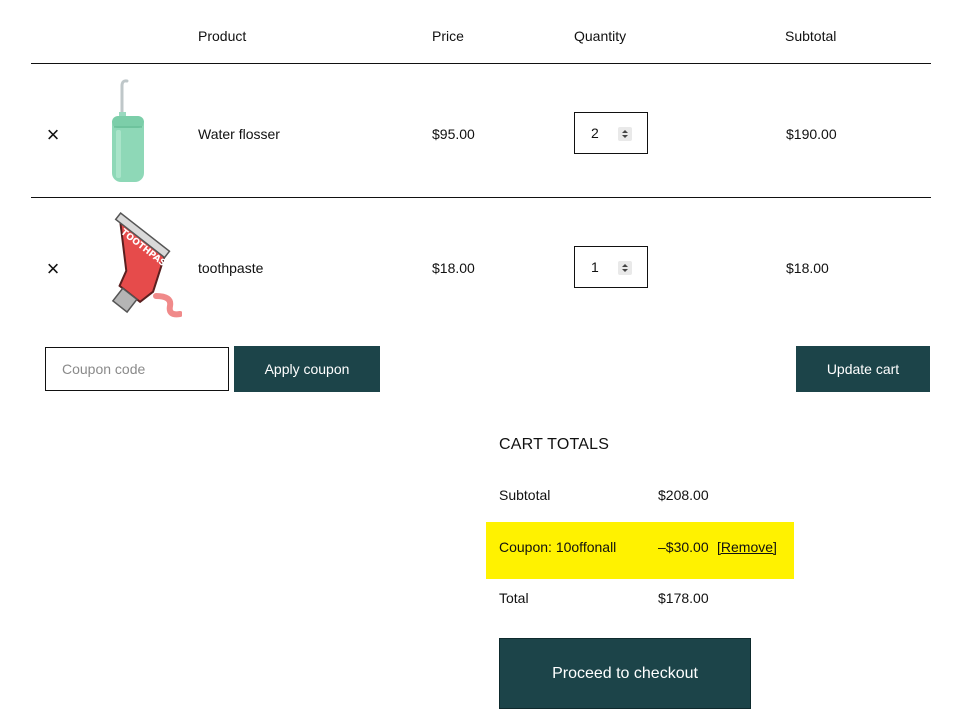  Describe the element at coordinates (222, 36) in the screenshot. I see `header-product: Product` at that location.